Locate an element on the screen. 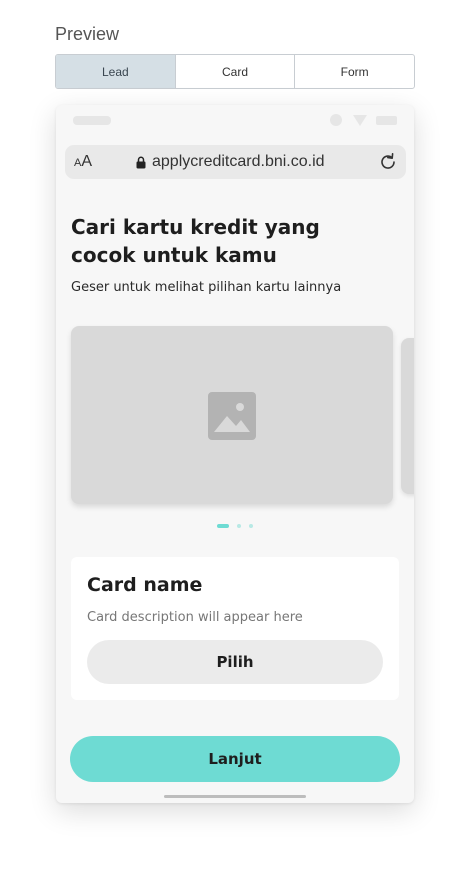 The image size is (470, 871). image-placeholder-icon is located at coordinates (232, 416).